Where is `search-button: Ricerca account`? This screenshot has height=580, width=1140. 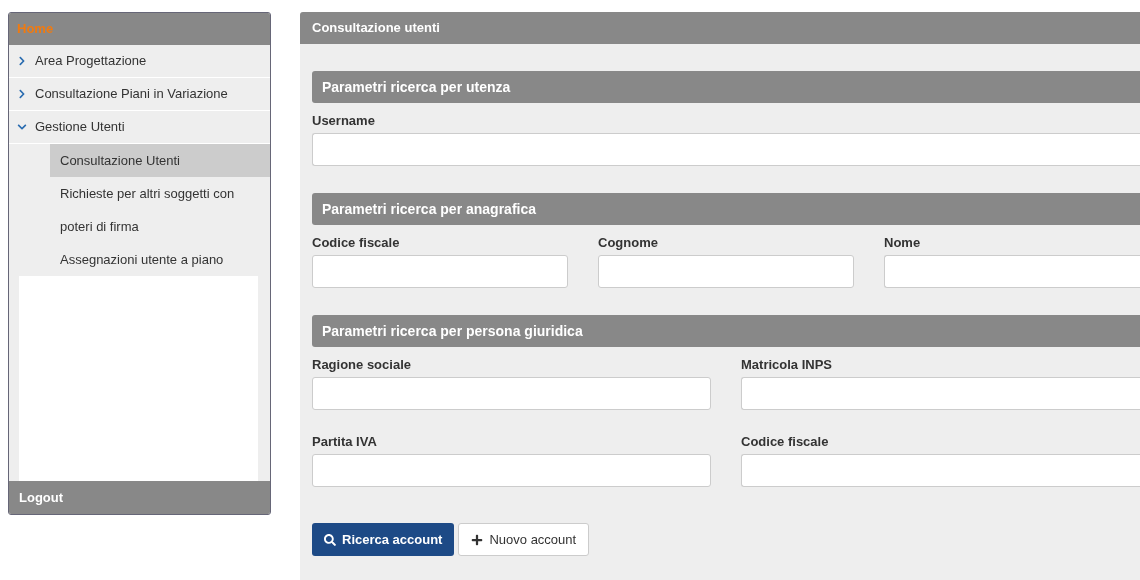
search-button: Ricerca account is located at coordinates (383, 539).